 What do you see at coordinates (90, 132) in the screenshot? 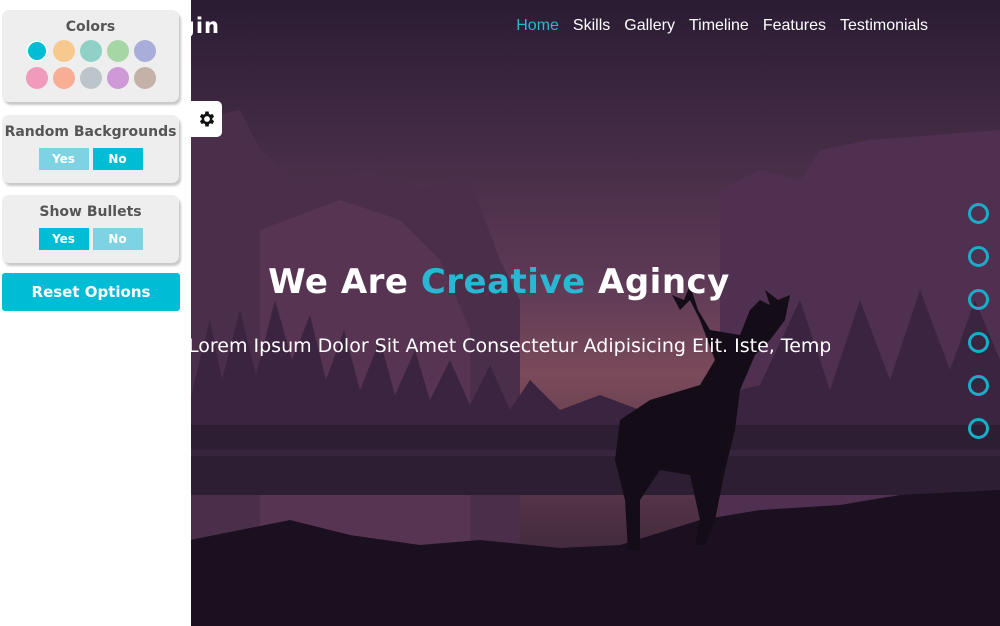
I see `random-backgrounds-title: Random Backgrounds` at bounding box center [90, 132].